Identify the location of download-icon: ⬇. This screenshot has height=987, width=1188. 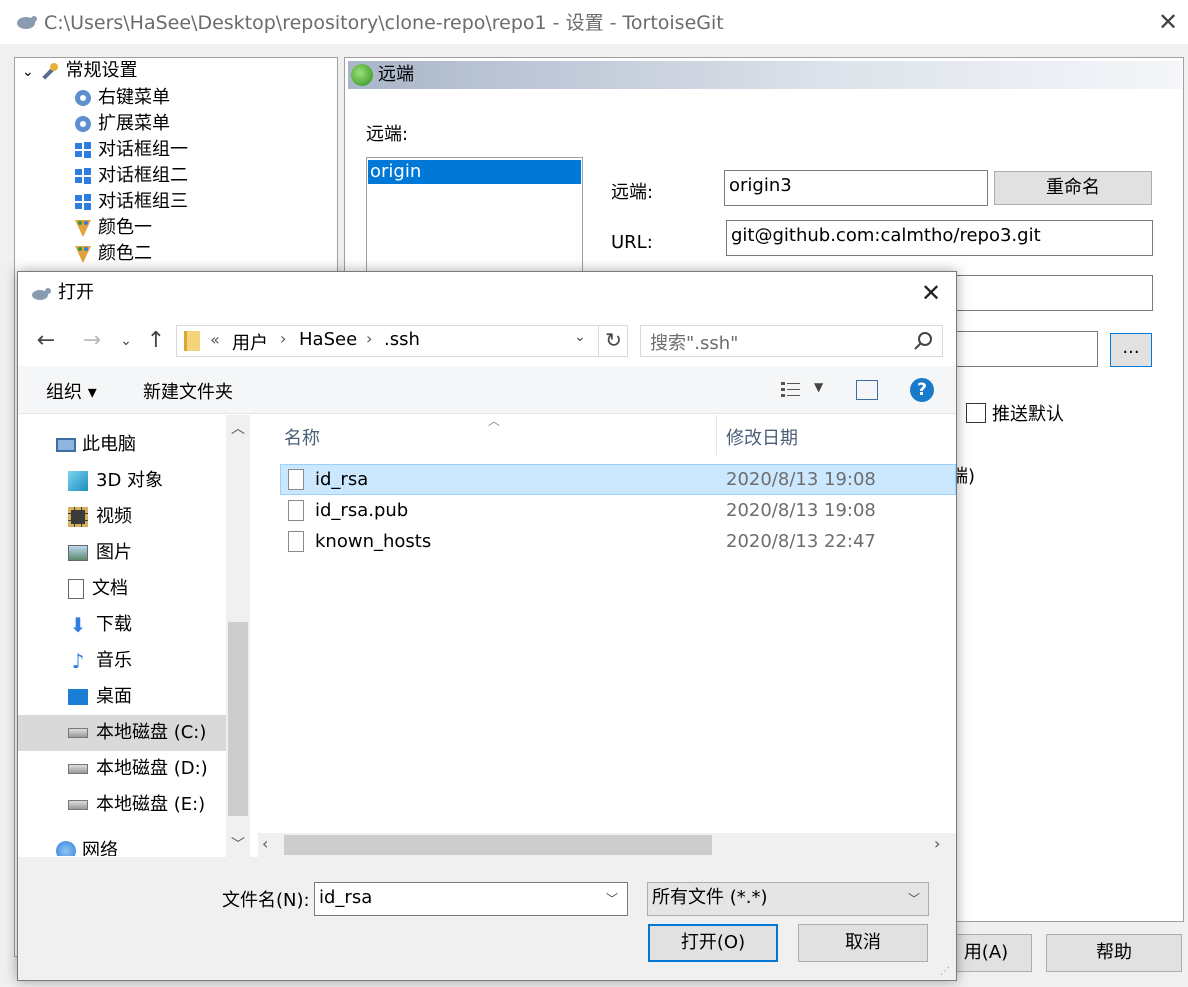
(78, 625).